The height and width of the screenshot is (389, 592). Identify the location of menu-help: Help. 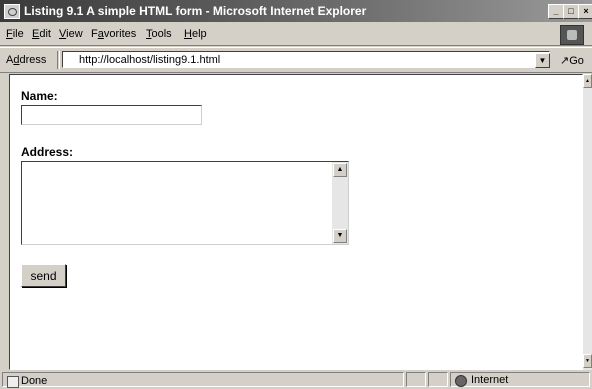
(195, 34).